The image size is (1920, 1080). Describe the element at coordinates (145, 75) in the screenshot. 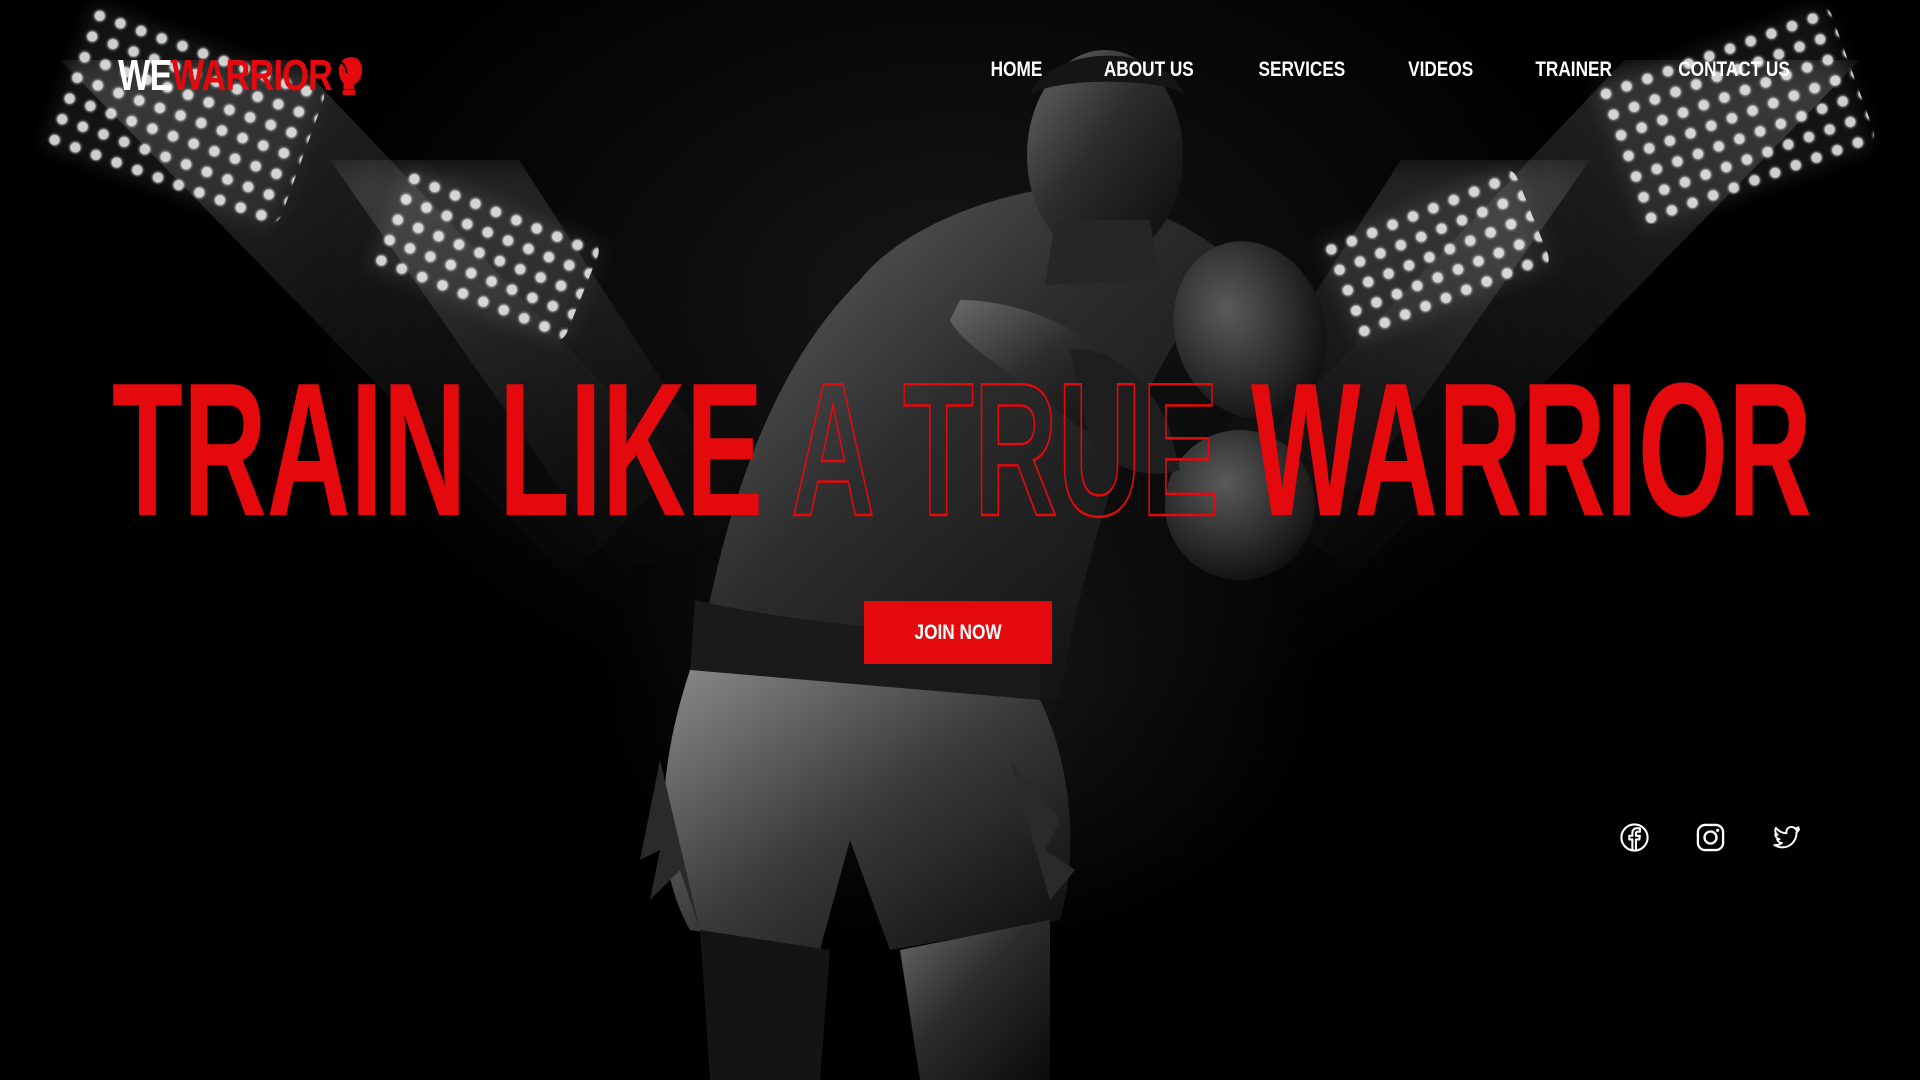

I see `logo-prefix: WE` at that location.